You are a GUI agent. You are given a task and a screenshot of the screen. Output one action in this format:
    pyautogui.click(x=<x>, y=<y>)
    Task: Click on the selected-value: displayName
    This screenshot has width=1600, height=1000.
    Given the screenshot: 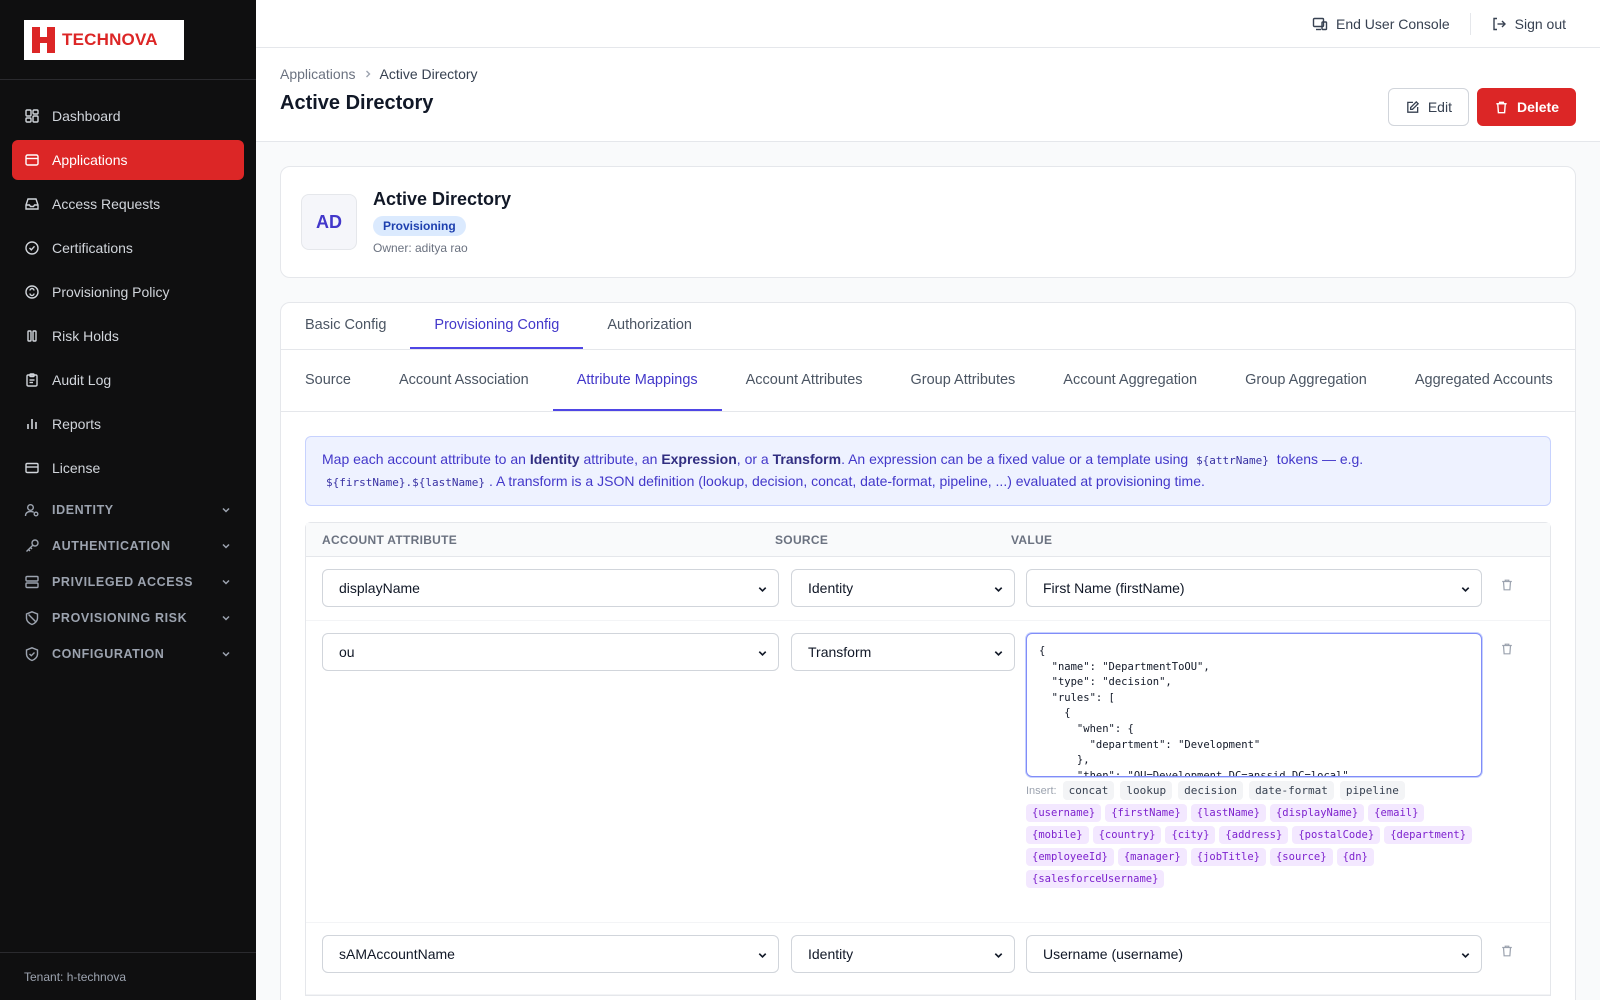 What is the action you would take?
    pyautogui.click(x=379, y=588)
    